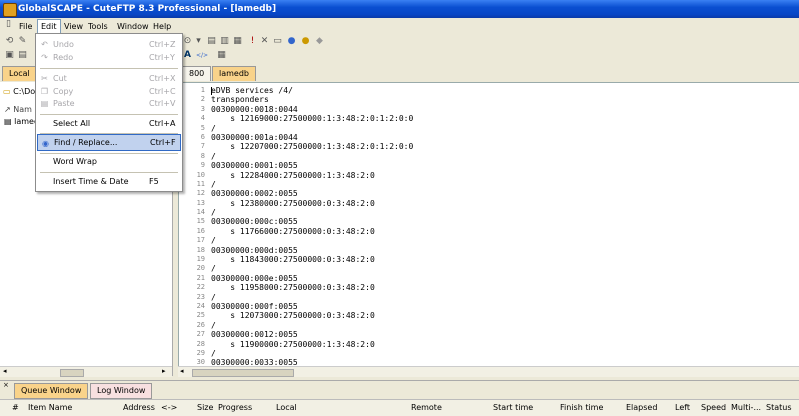 This screenshot has height=416, width=799. I want to click on line-number: 12, so click(200, 193).